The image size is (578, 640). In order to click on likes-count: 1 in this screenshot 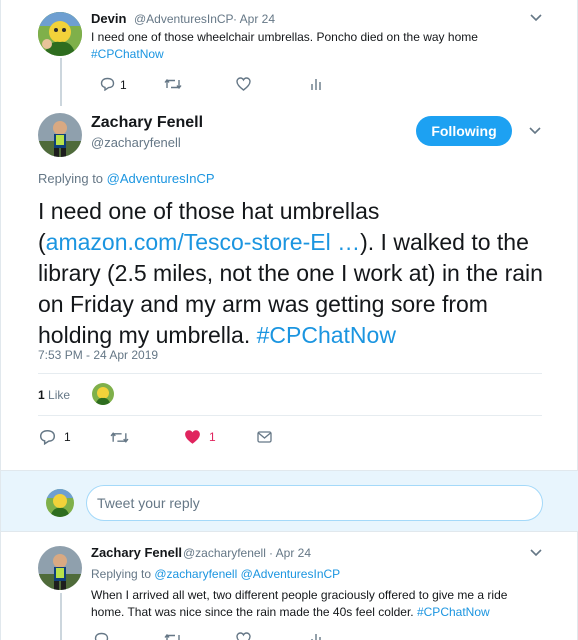, I will do `click(41, 395)`.